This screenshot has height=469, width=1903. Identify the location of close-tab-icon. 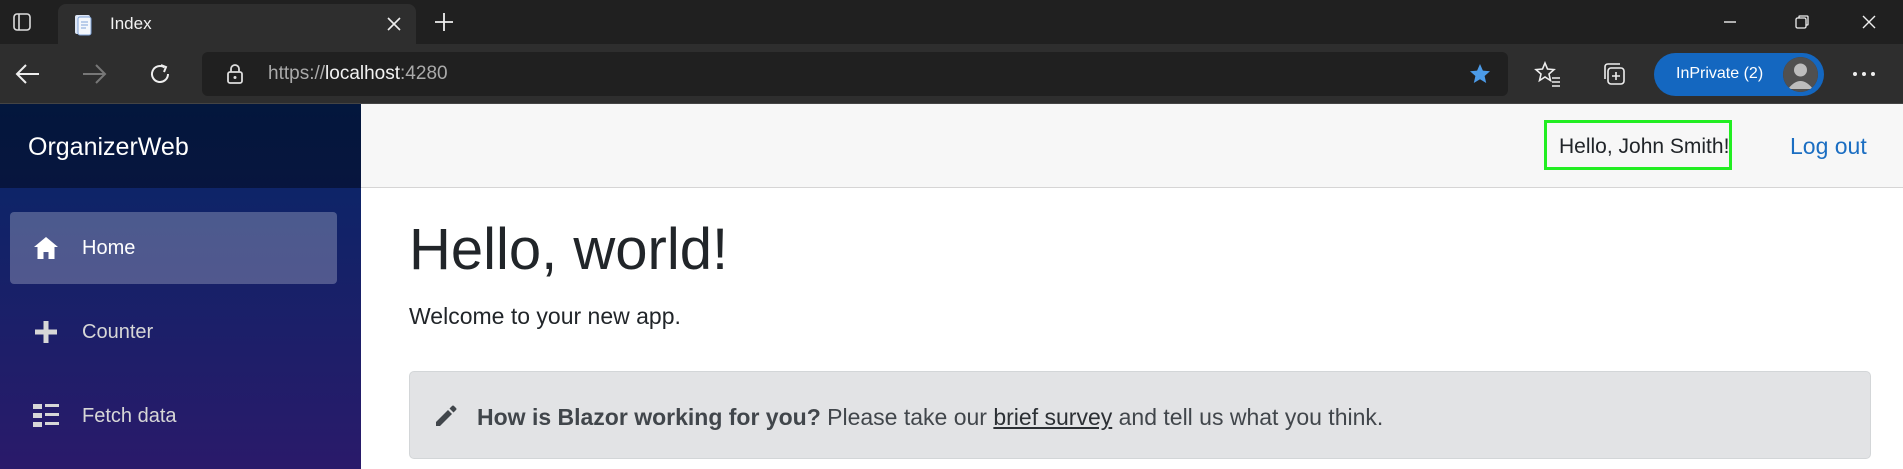
(394, 24).